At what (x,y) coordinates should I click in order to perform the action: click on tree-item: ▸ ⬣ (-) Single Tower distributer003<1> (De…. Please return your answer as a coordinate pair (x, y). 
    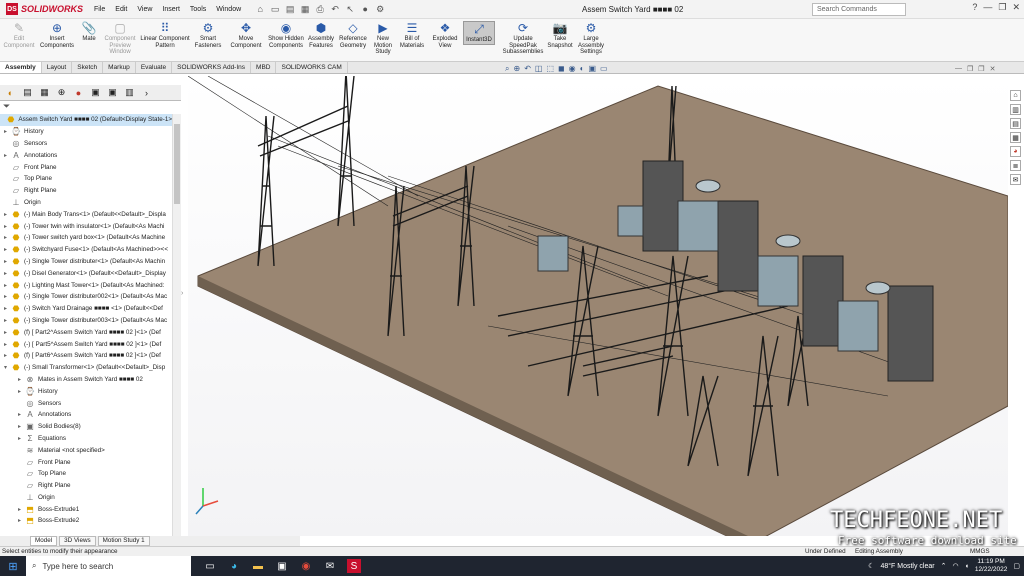
    Looking at the image, I should click on (86, 321).